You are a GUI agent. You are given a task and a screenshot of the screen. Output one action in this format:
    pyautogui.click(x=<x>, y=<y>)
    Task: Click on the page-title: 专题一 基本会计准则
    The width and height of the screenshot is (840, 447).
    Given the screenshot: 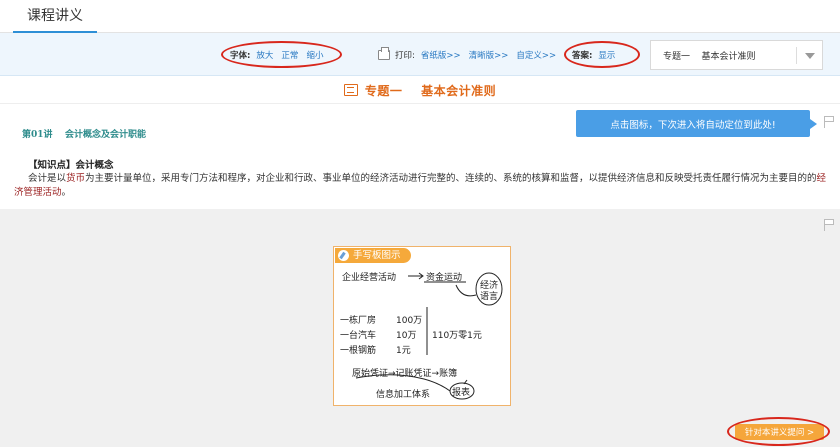 What is the action you would take?
    pyautogui.click(x=430, y=90)
    